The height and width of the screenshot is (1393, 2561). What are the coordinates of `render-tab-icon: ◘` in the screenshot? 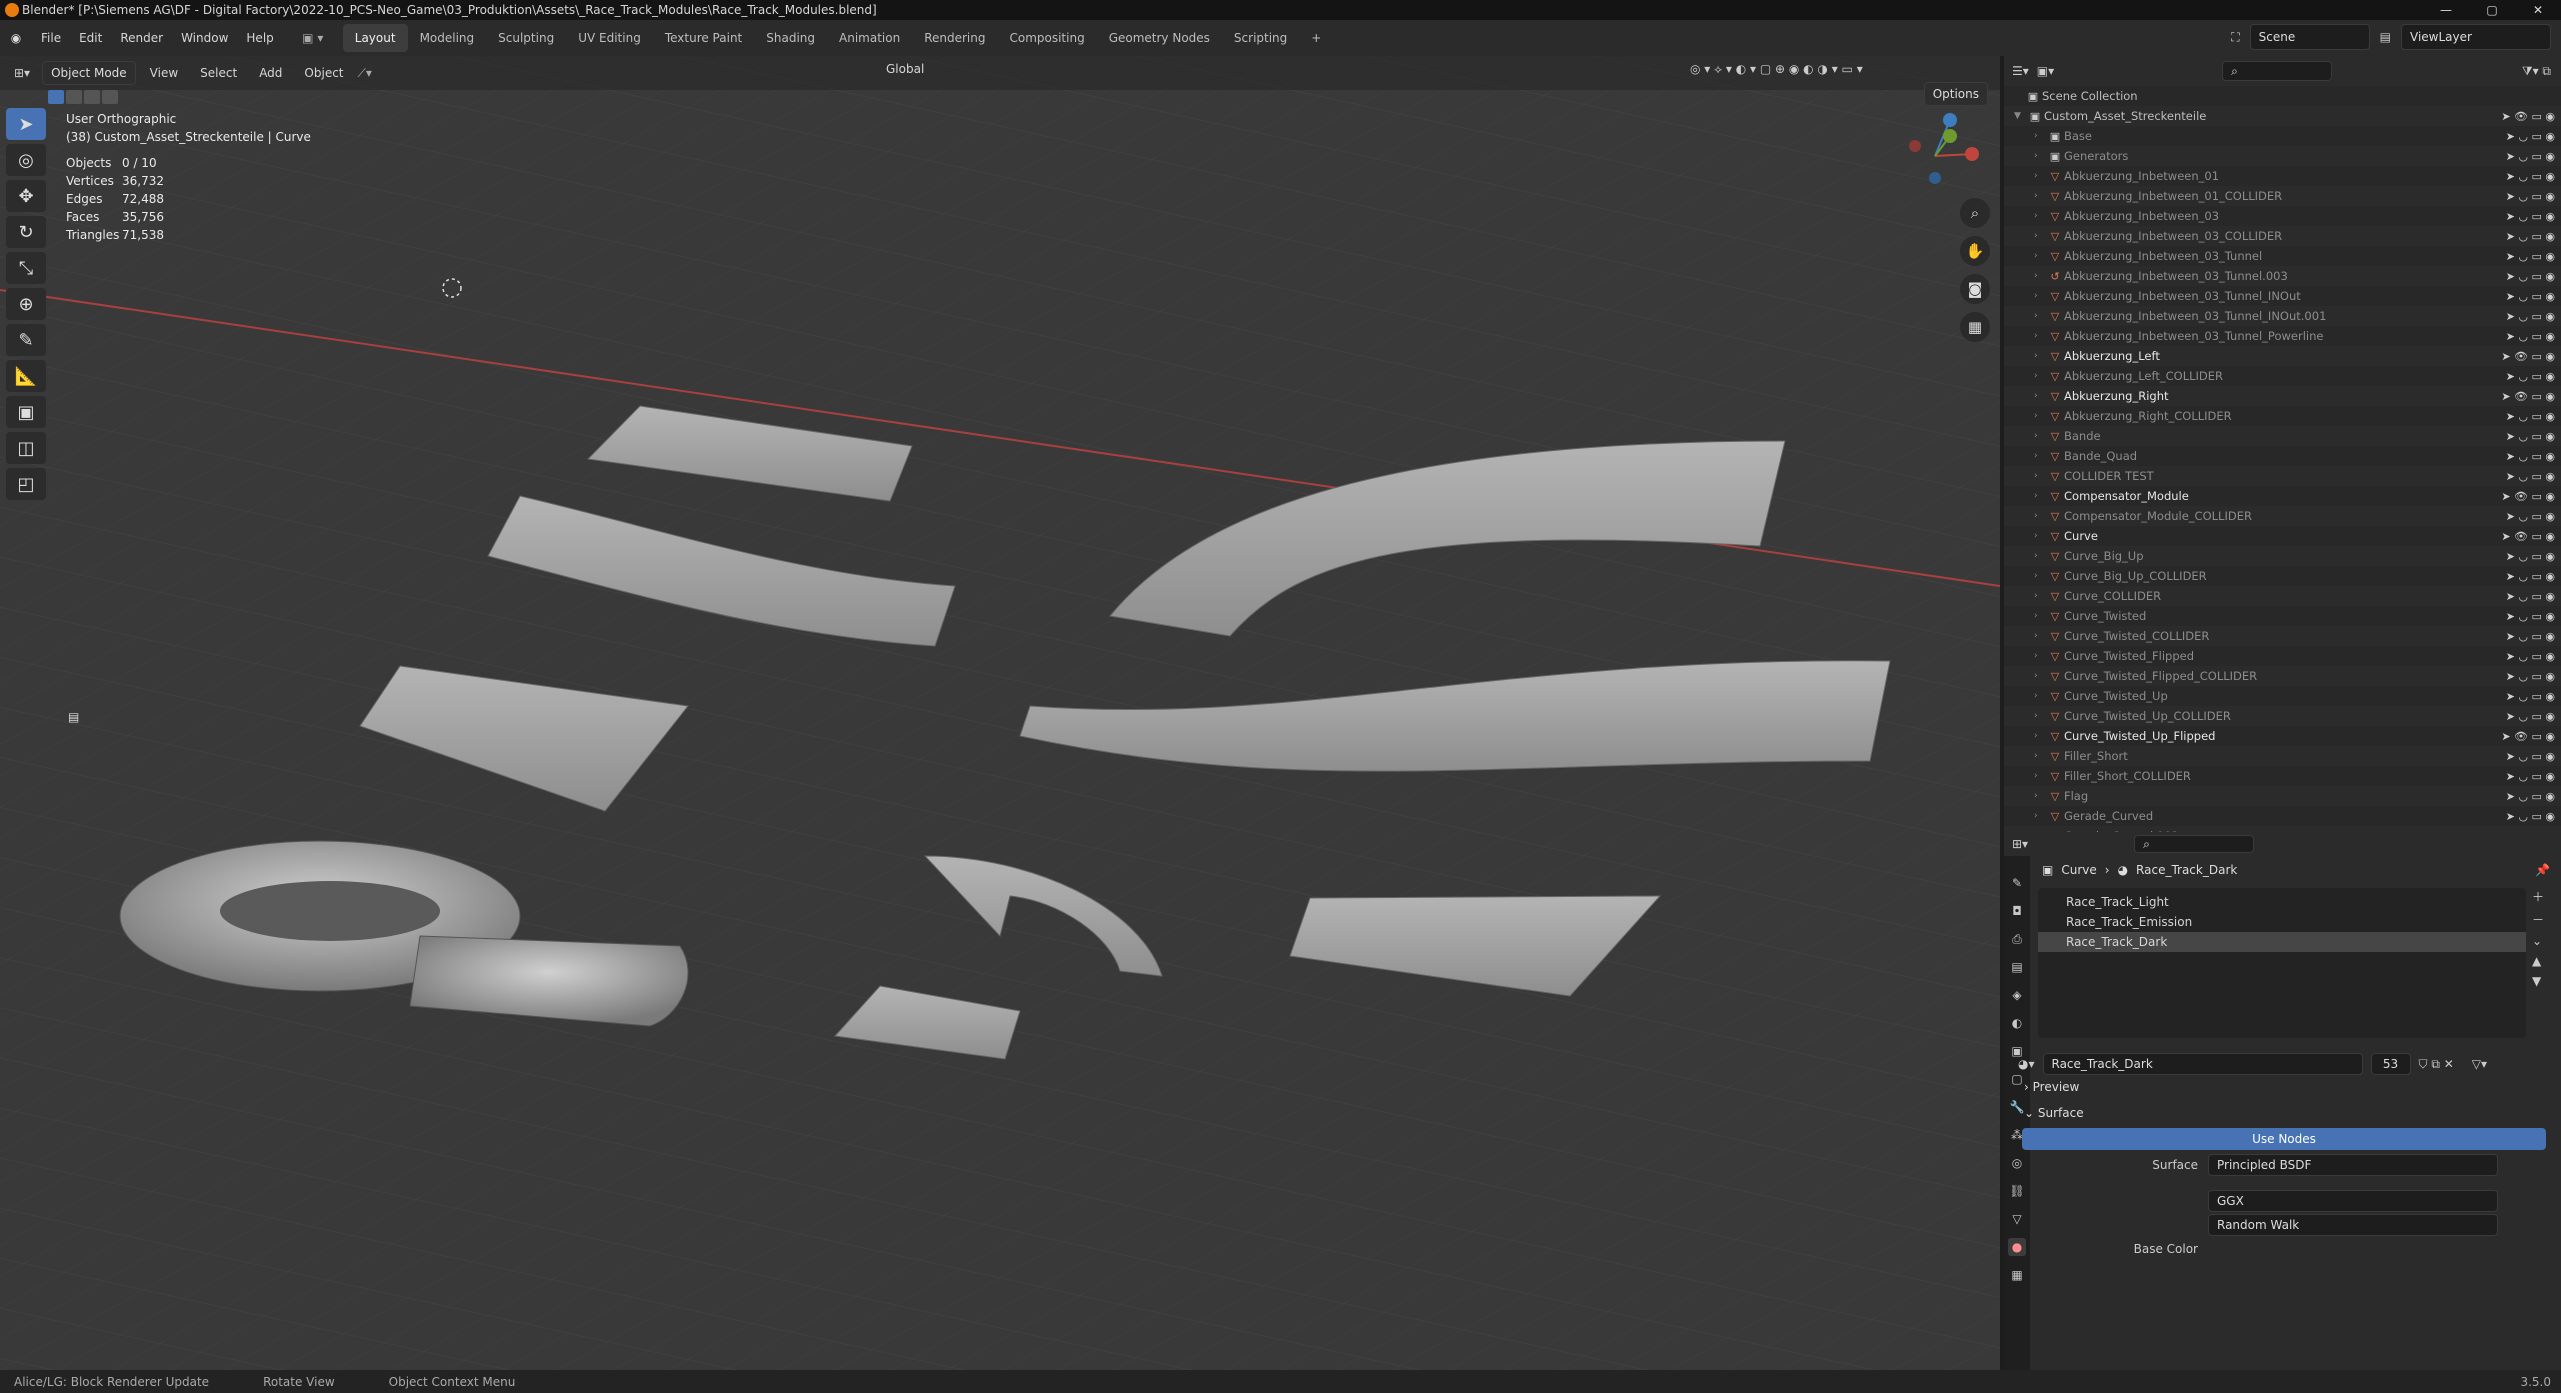 It's located at (2017, 911).